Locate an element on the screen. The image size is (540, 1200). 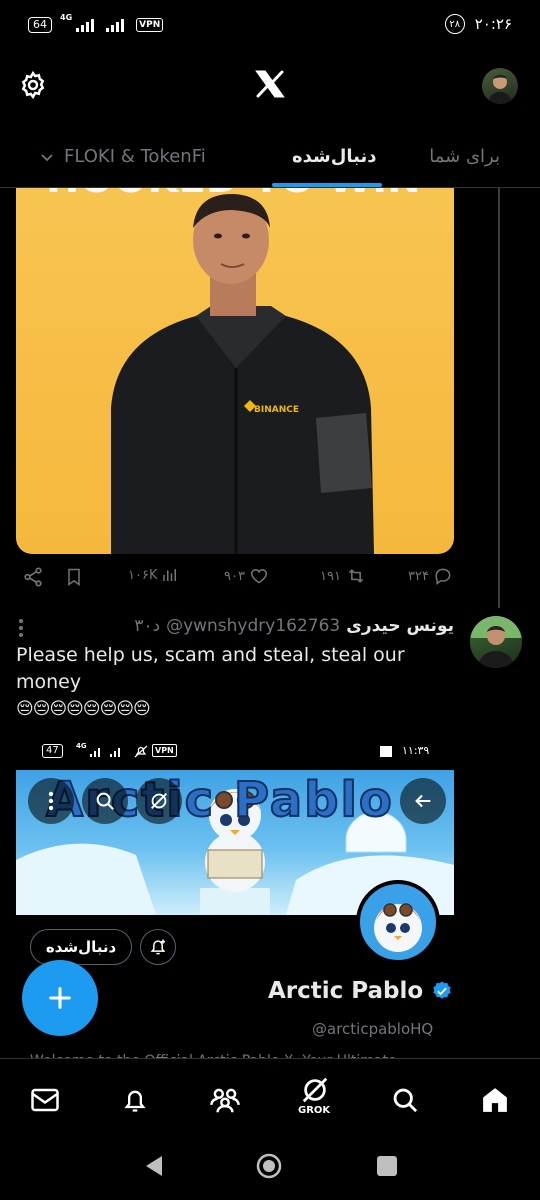
tweet-header: یونس حیدری @ywnshydry162763 ۳۰د is located at coordinates (294, 626).